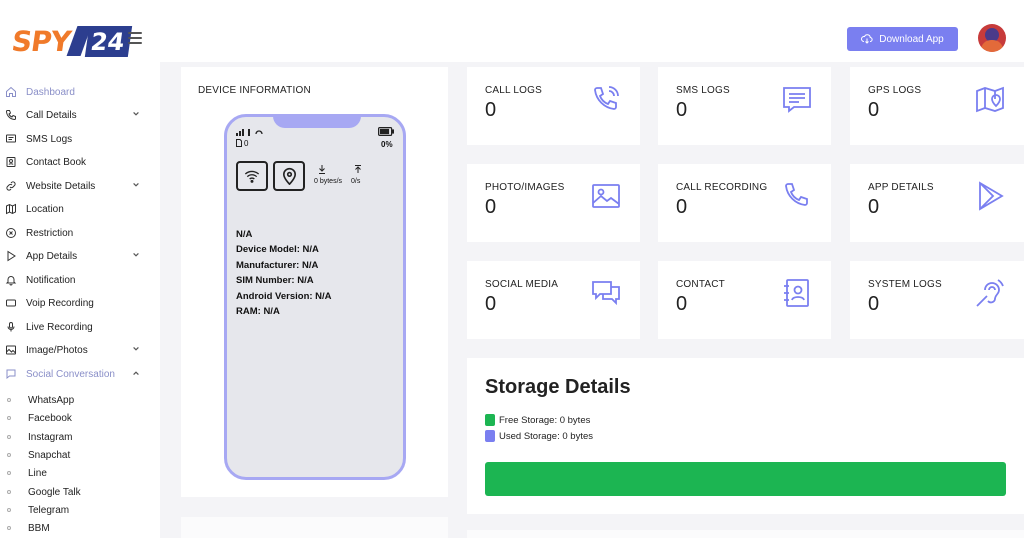  Describe the element at coordinates (11, 186) in the screenshot. I see `link-icon` at that location.